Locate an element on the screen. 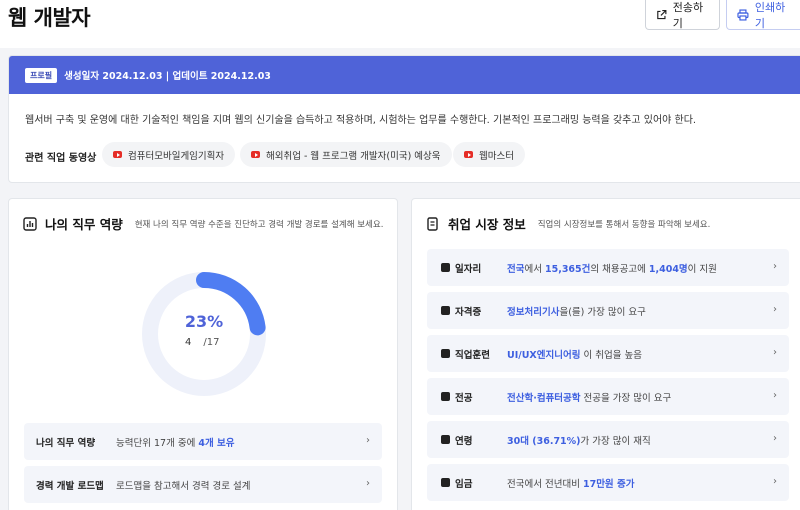  profile-dates: 생성일자 2024.12.03 | 업데이트 2024.12.03 is located at coordinates (167, 76).